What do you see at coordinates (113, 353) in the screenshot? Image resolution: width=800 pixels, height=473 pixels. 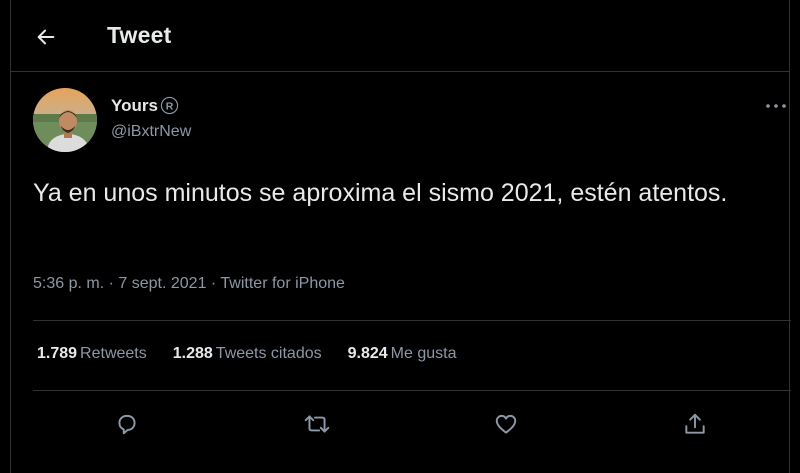 I see `retweets-label: Retweets` at bounding box center [113, 353].